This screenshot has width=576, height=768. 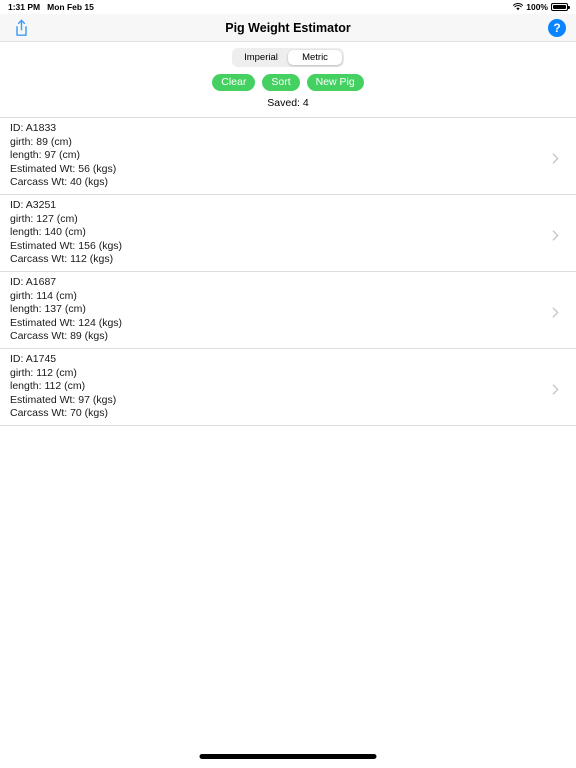 I want to click on clear-button: Clear, so click(x=234, y=82).